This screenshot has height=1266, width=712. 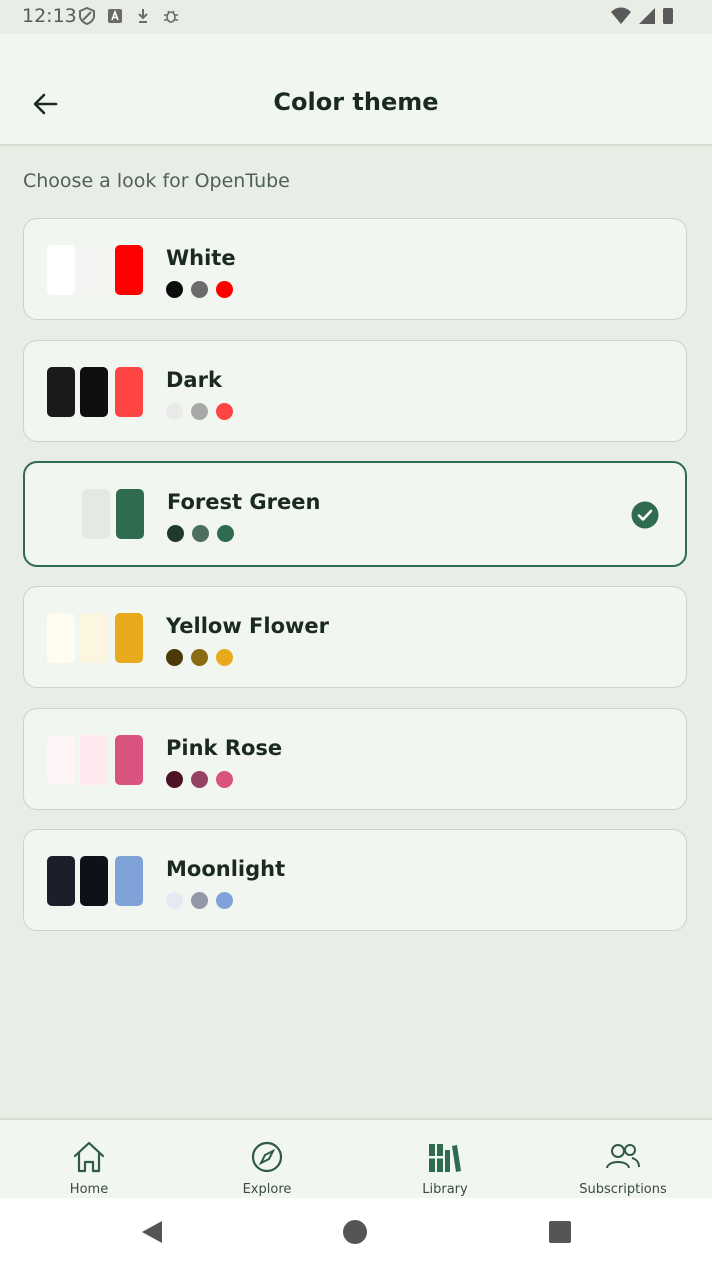 I want to click on compass-icon, so click(x=267, y=1157).